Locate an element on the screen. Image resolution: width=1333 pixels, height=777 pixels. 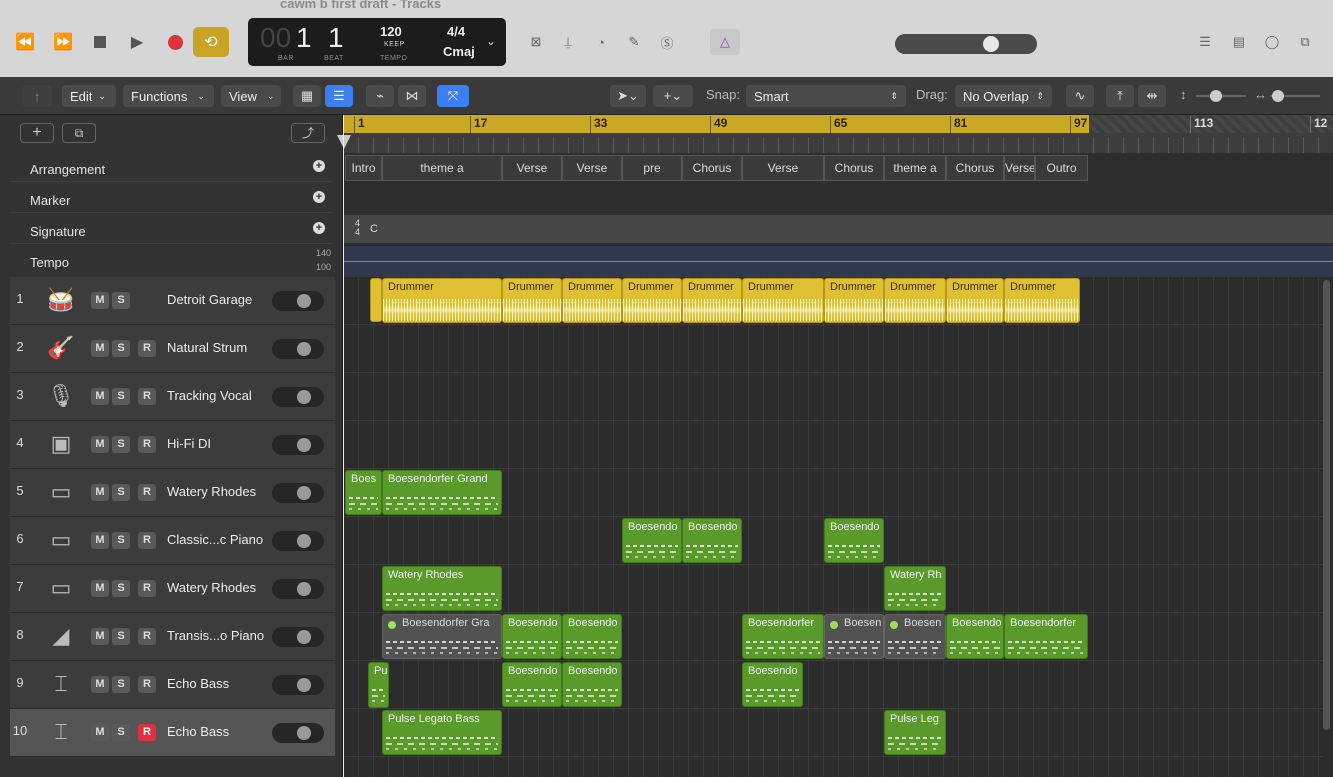
lcd-dropdown-icon: ⌄ is located at coordinates (491, 41).